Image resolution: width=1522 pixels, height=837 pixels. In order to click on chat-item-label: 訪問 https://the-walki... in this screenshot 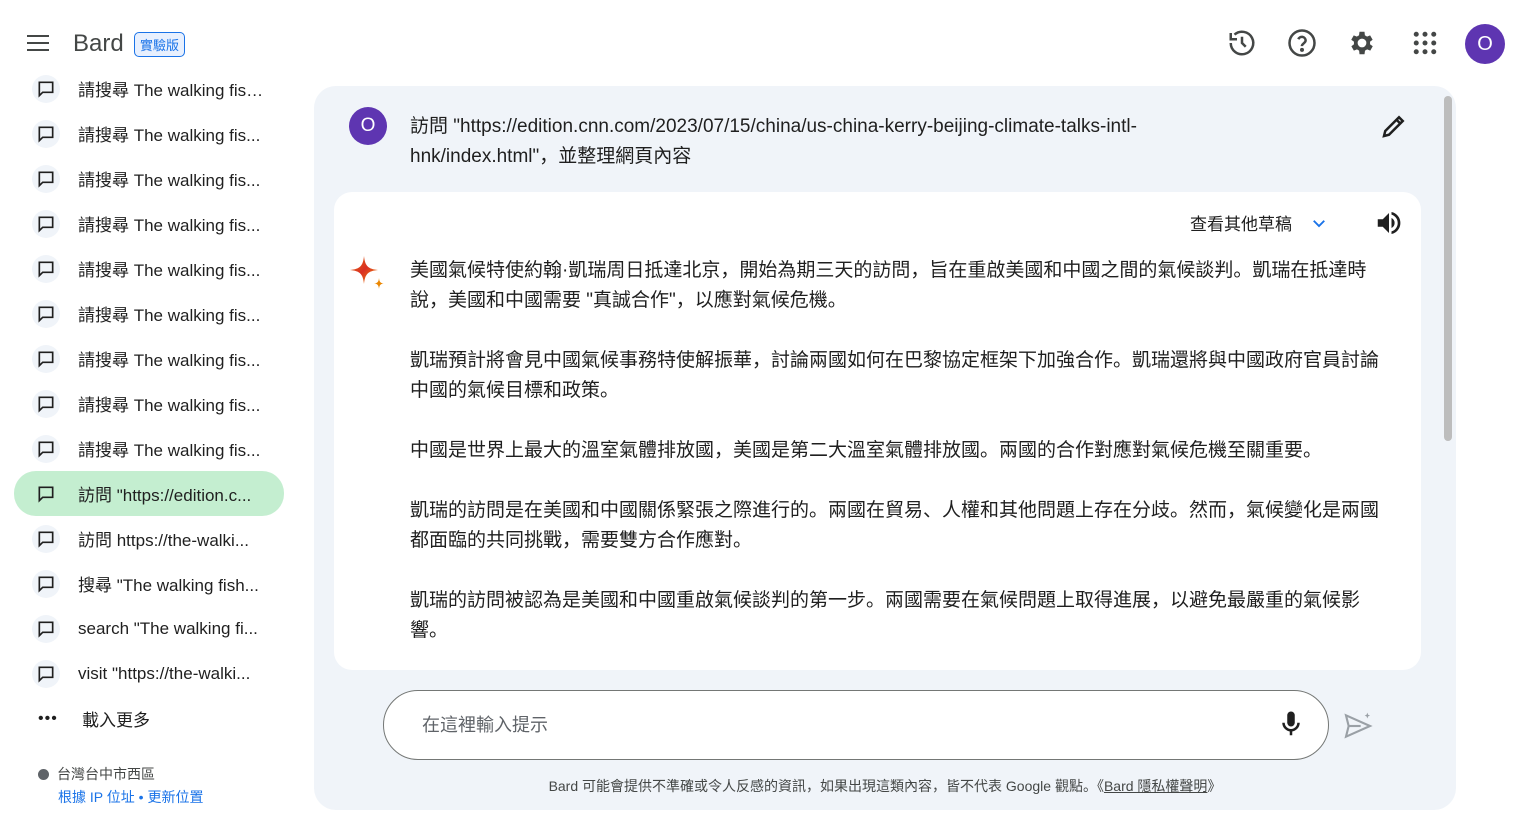, I will do `click(163, 540)`.